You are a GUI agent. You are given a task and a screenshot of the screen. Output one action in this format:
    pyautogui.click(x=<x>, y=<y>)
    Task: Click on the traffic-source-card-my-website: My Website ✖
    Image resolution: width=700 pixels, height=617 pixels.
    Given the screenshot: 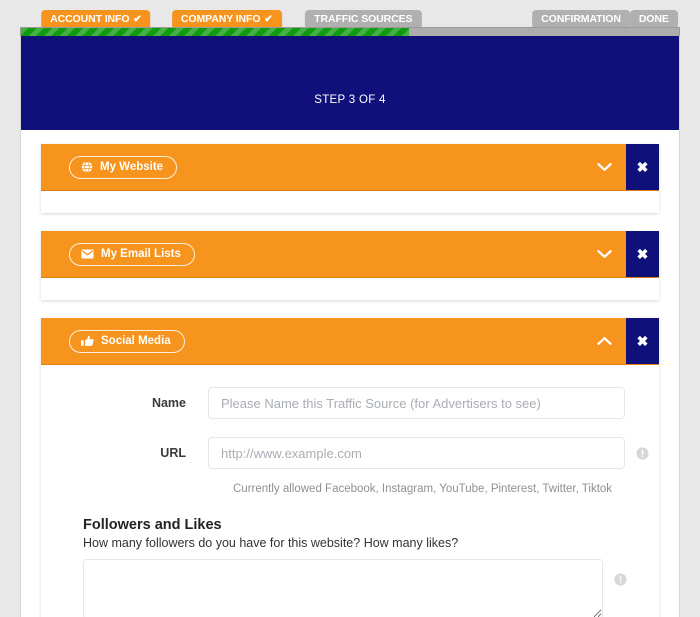 What is the action you would take?
    pyautogui.click(x=350, y=178)
    